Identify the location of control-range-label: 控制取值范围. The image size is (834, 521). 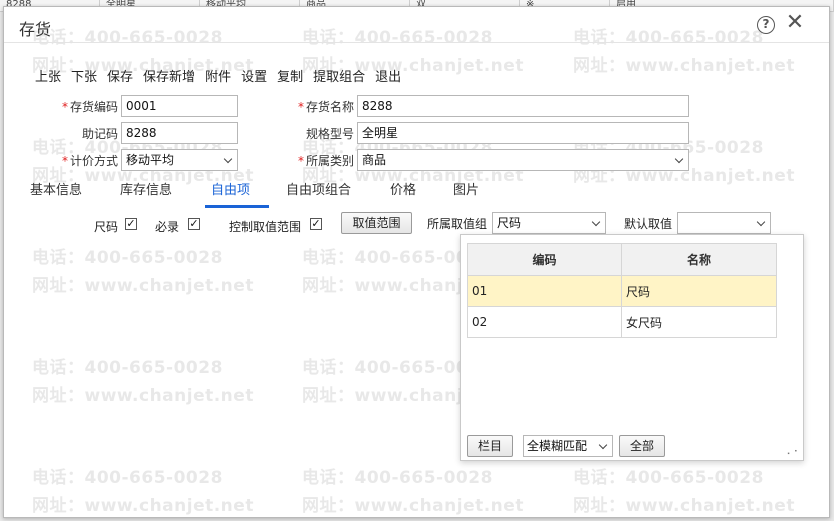
(265, 227).